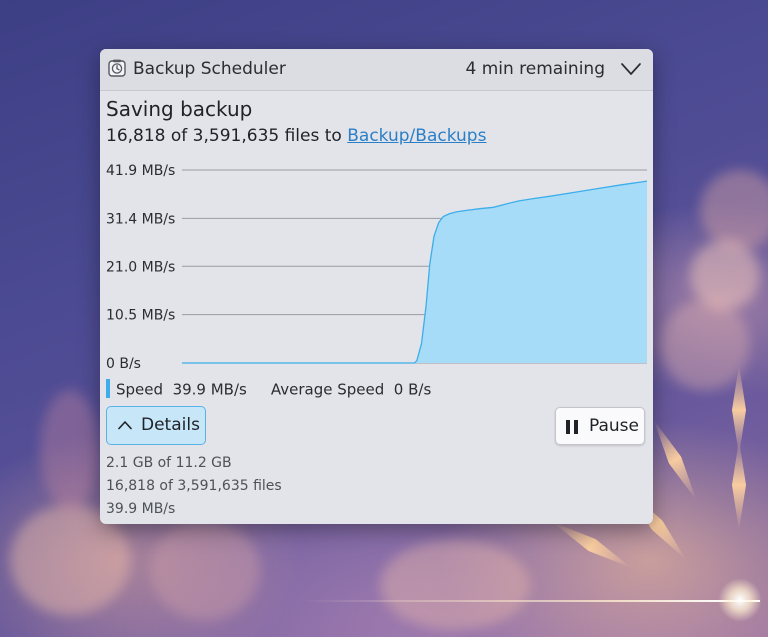 The width and height of the screenshot is (768, 637). What do you see at coordinates (140, 171) in the screenshot?
I see `y-tick-label: 41.9 MB/s` at bounding box center [140, 171].